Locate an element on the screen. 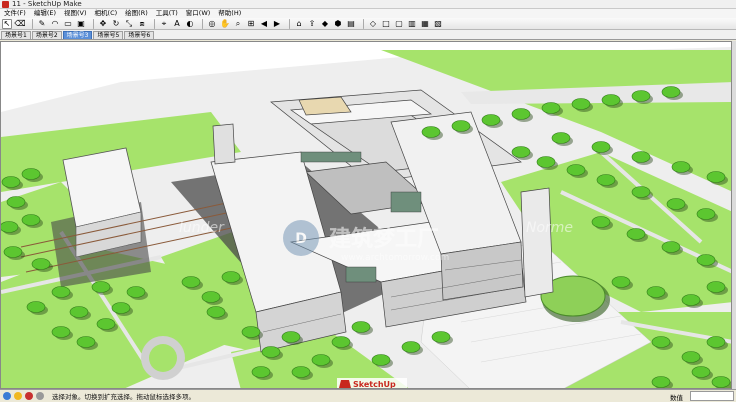  scene-tab-5: 场景号6 is located at coordinates (139, 35).